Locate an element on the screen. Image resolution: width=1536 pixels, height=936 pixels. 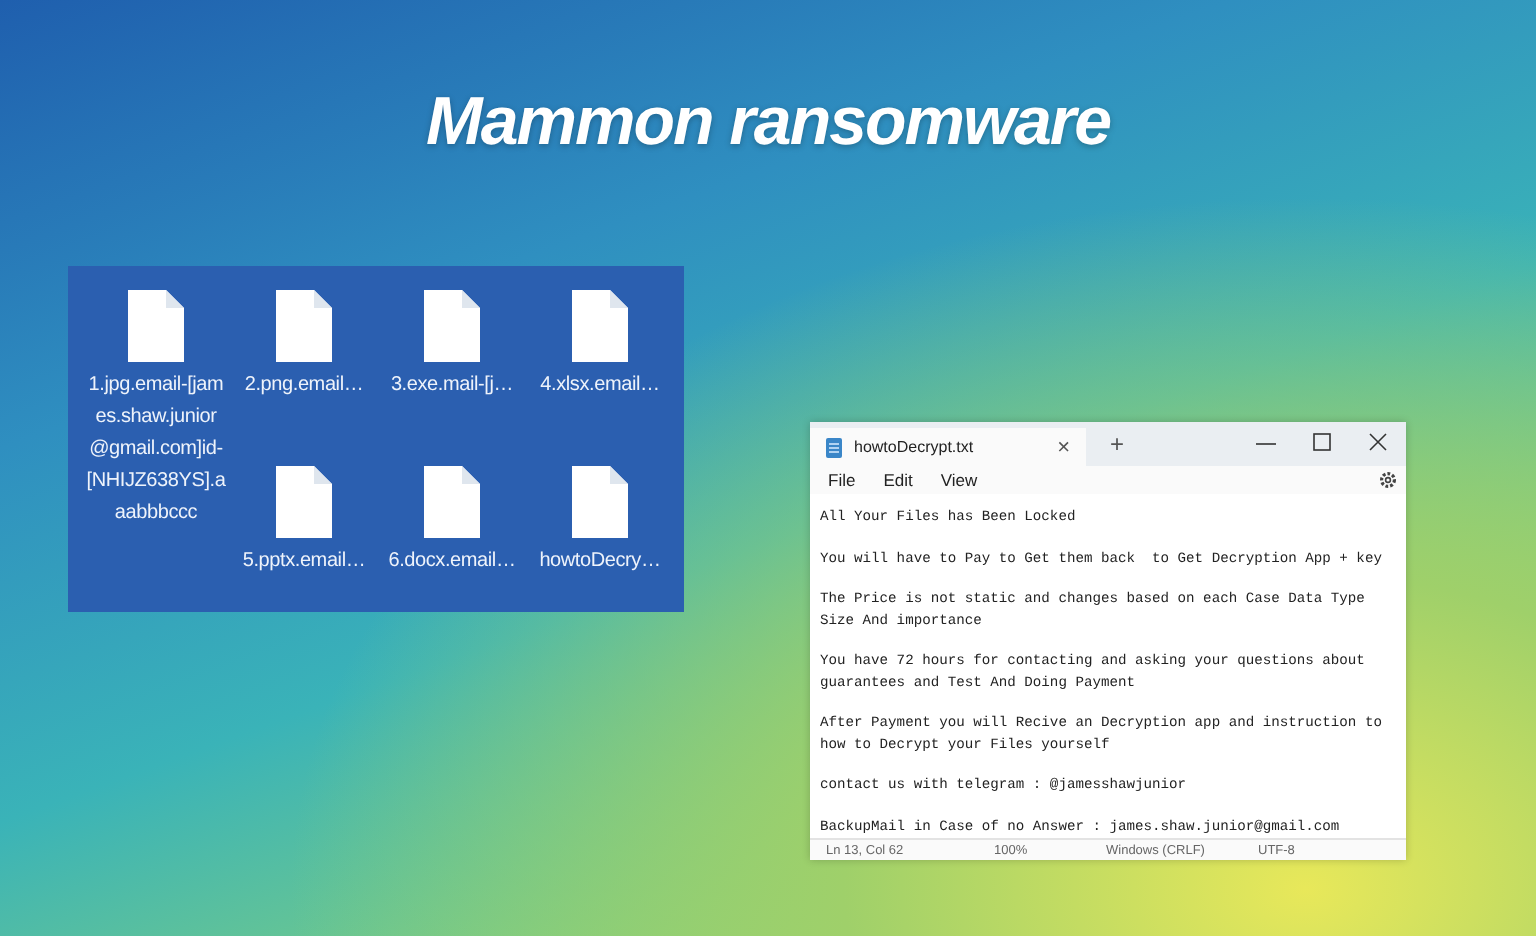
settings-icon is located at coordinates (1388, 480).